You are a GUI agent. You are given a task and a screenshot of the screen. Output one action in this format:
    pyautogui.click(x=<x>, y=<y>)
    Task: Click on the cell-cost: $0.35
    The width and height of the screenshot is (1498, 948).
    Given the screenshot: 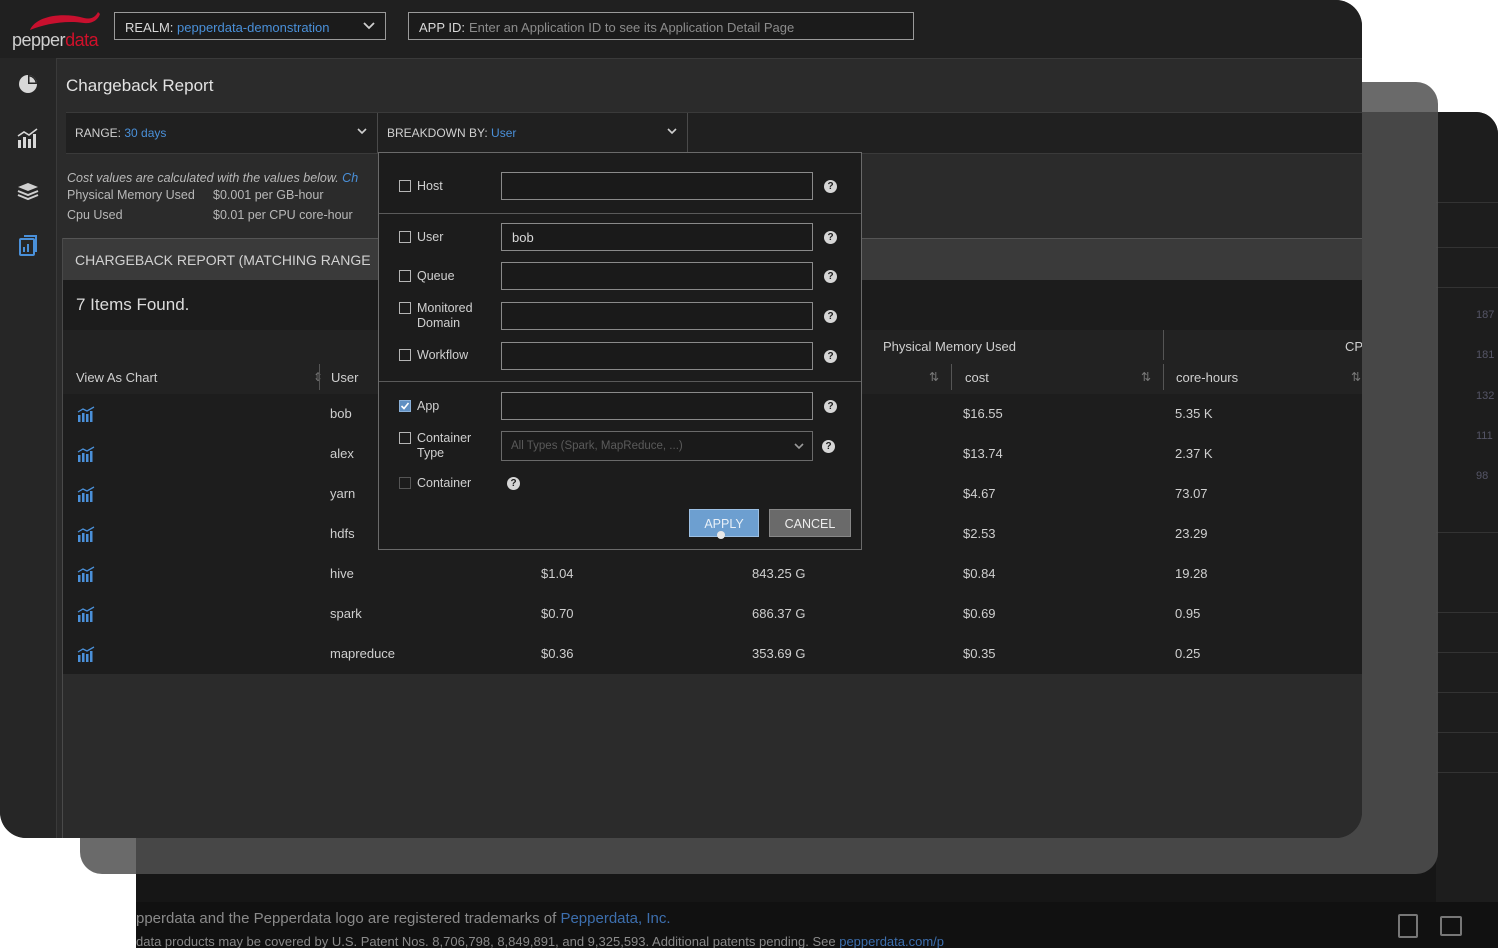 What is the action you would take?
    pyautogui.click(x=979, y=653)
    